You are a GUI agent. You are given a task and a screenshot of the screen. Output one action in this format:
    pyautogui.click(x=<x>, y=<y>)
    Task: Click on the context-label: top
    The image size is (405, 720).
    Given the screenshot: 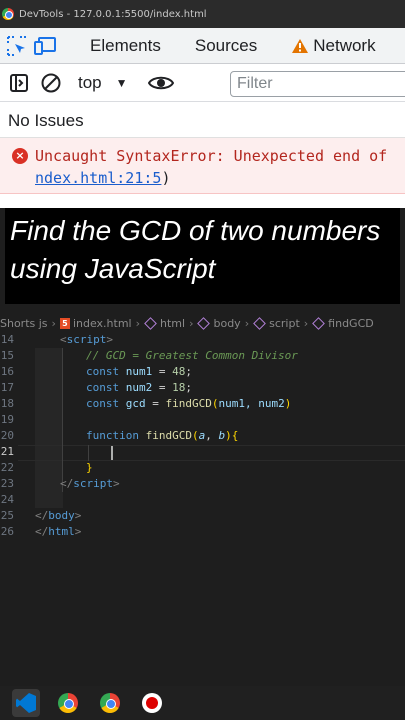 What is the action you would take?
    pyautogui.click(x=90, y=82)
    